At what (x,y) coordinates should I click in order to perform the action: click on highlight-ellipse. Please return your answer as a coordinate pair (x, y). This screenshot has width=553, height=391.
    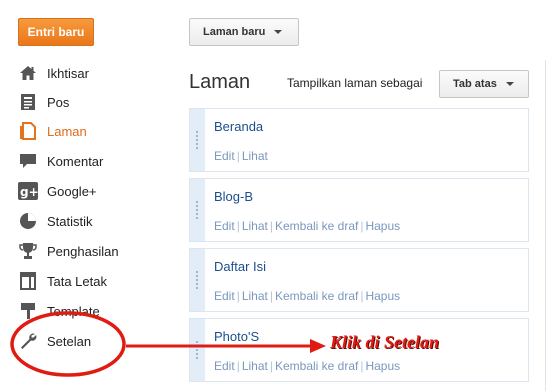
    Looking at the image, I should click on (68, 344).